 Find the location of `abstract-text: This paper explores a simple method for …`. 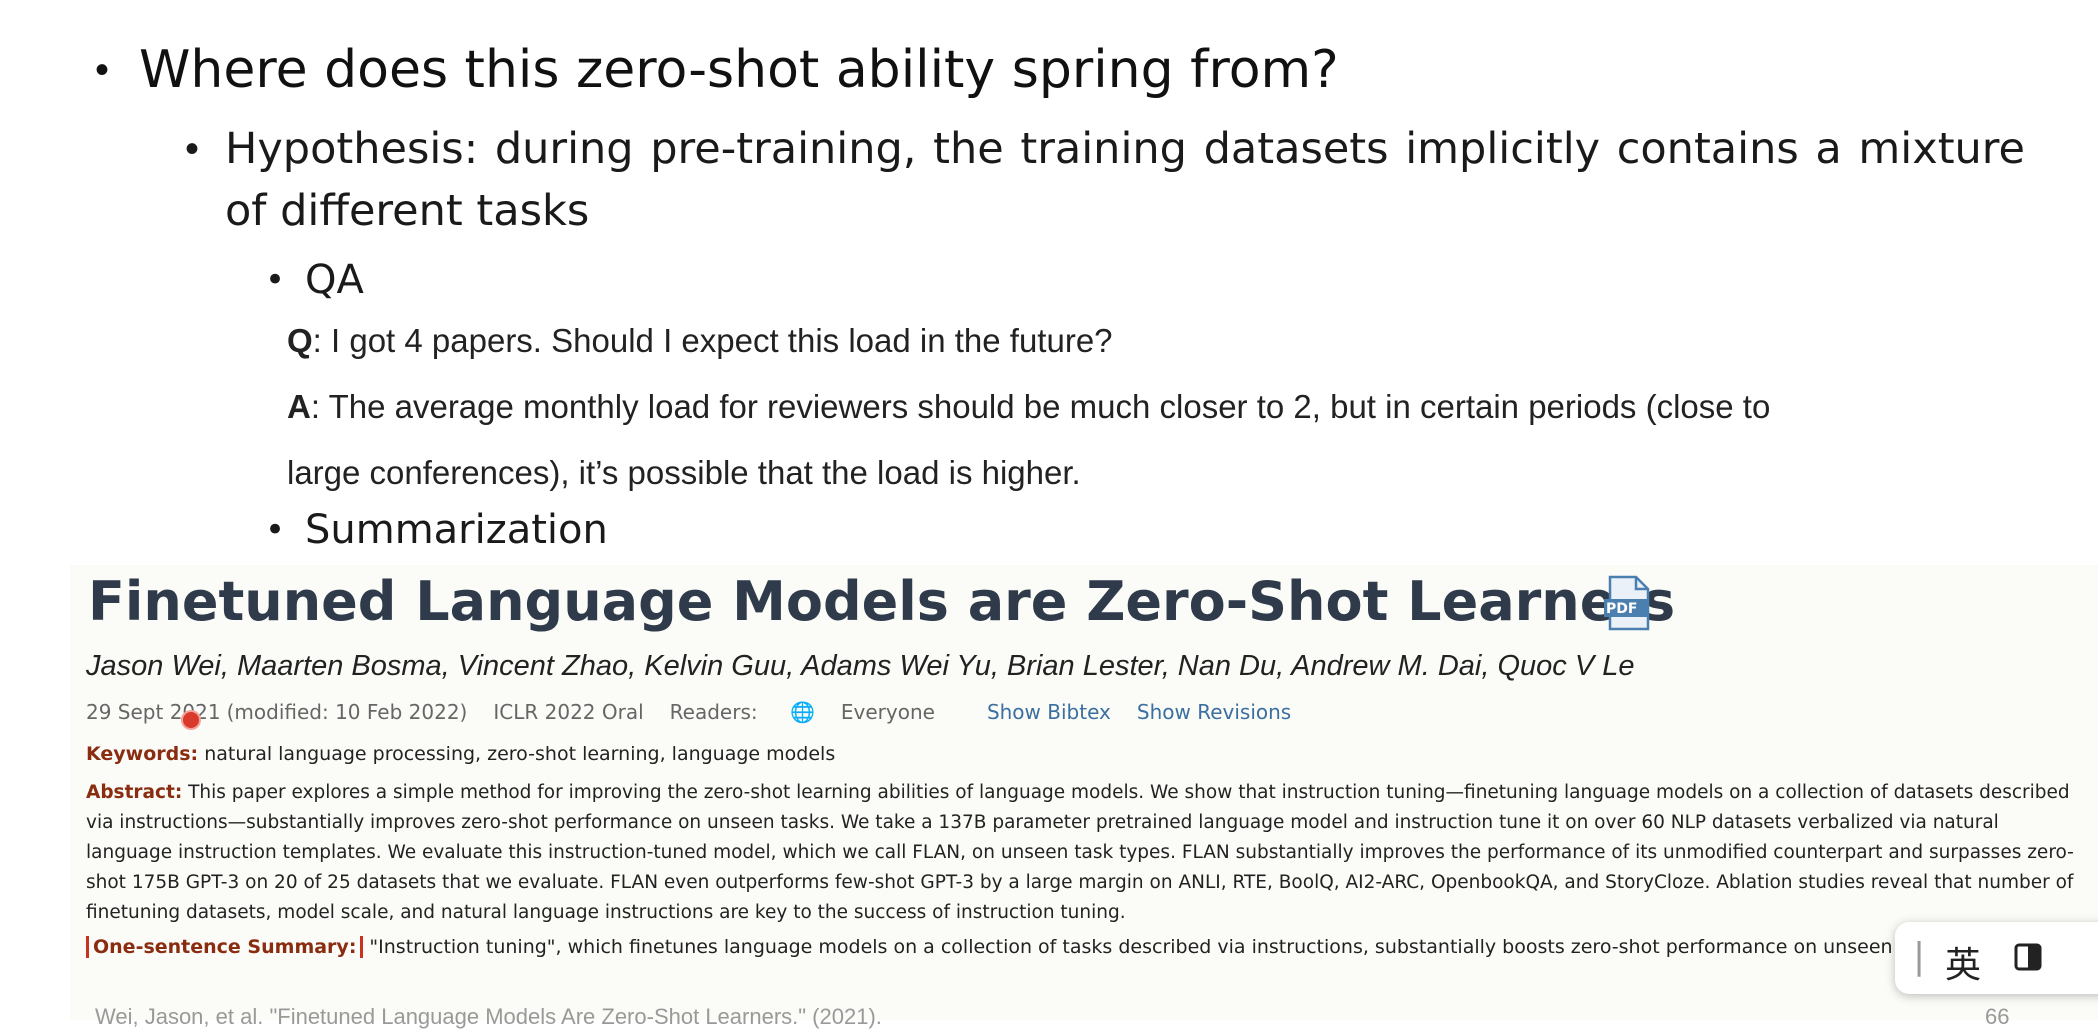

abstract-text: This paper explores a simple method for … is located at coordinates (1080, 852).